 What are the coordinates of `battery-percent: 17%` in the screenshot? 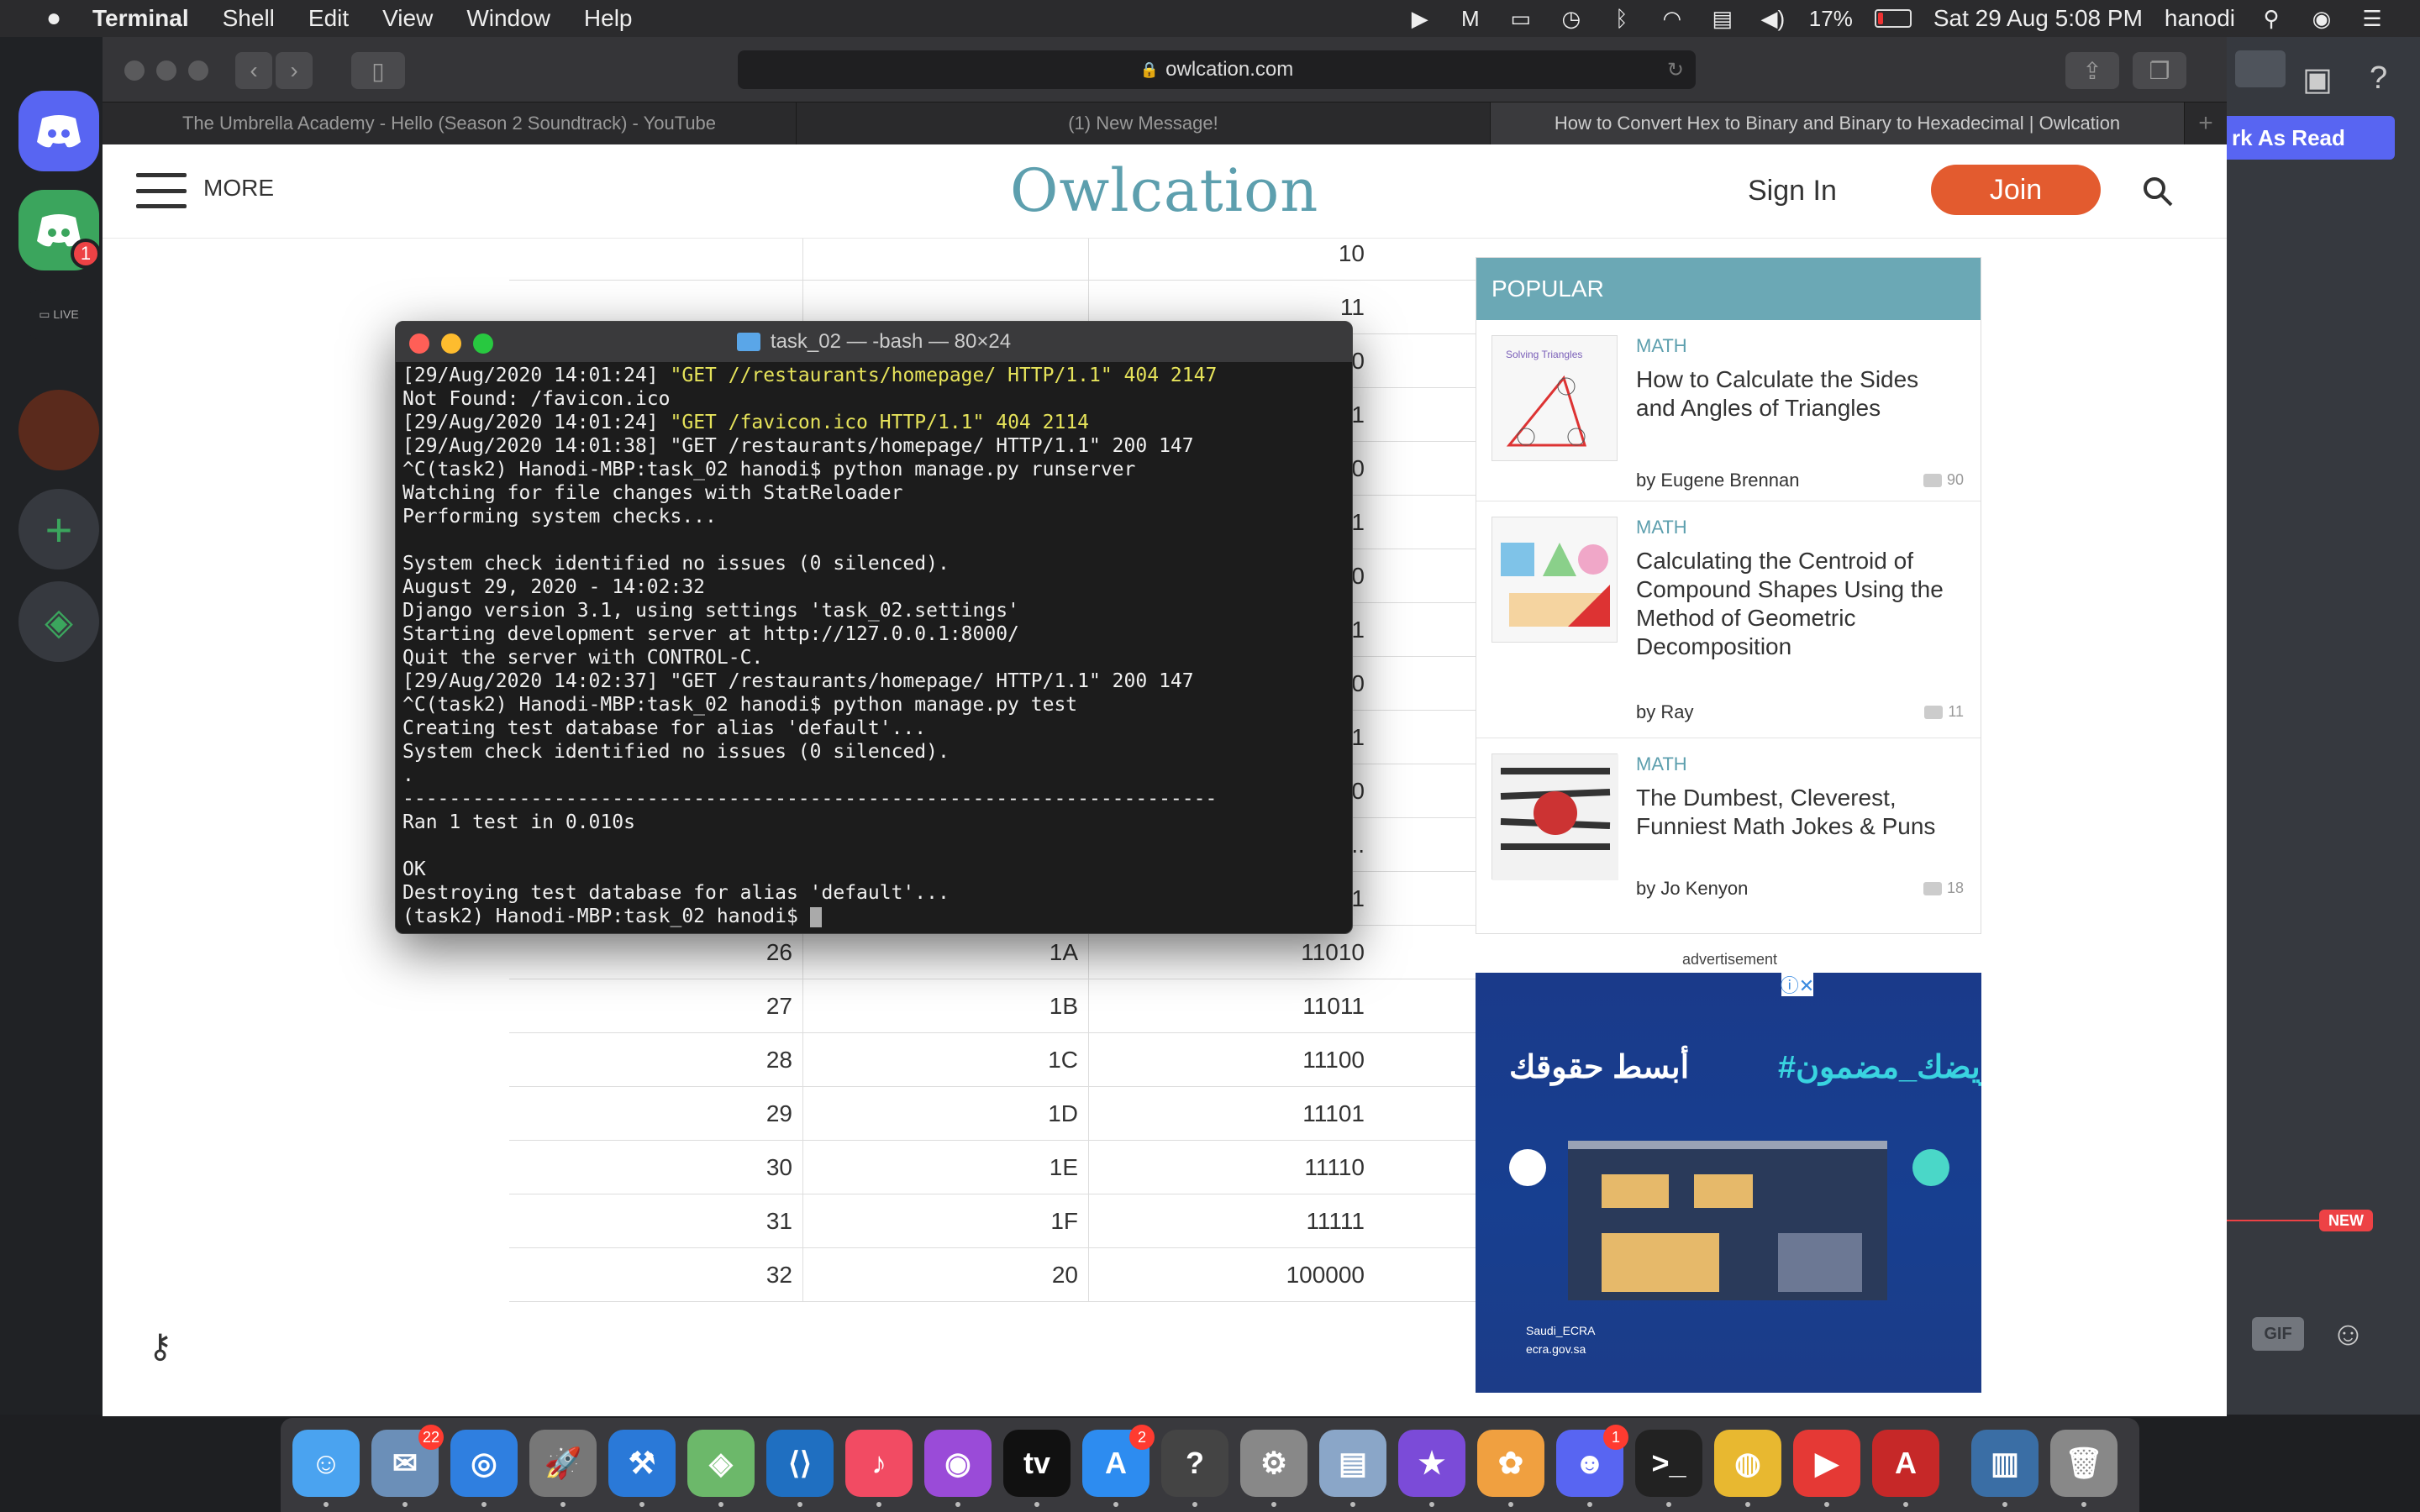 It's located at (1831, 19).